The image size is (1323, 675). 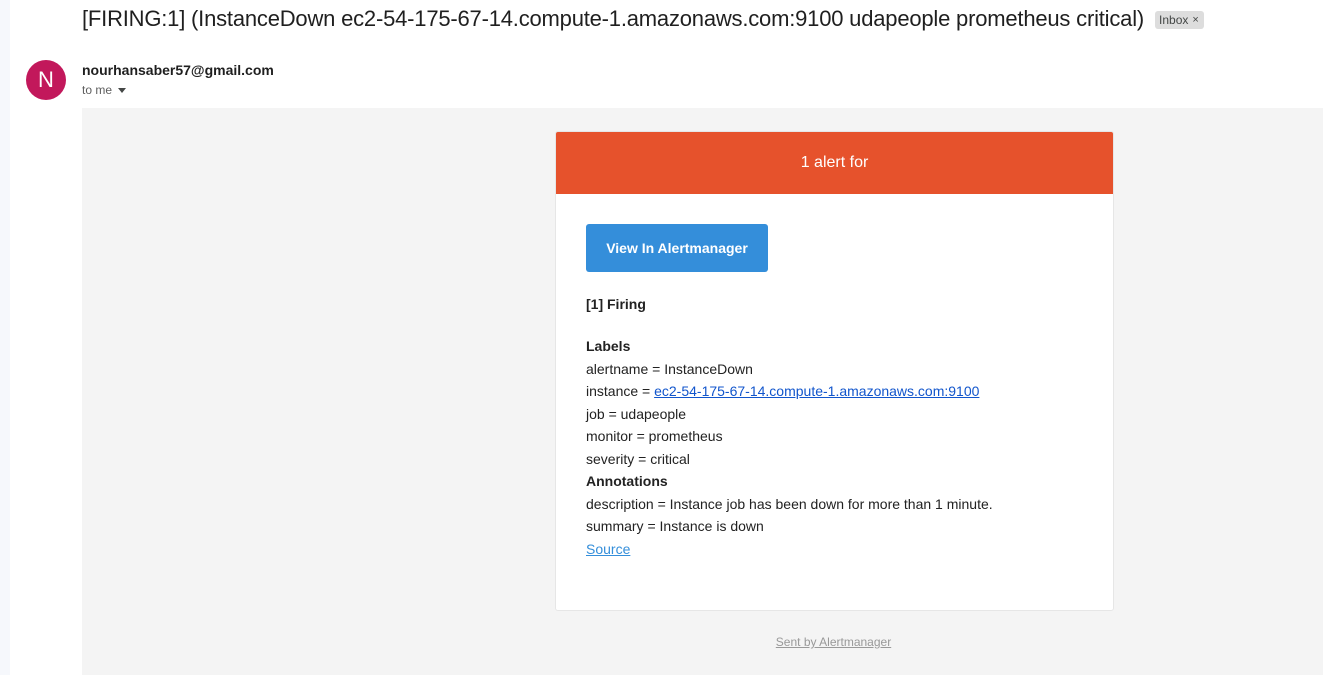 I want to click on firing-title: [1] Firing, so click(x=616, y=304).